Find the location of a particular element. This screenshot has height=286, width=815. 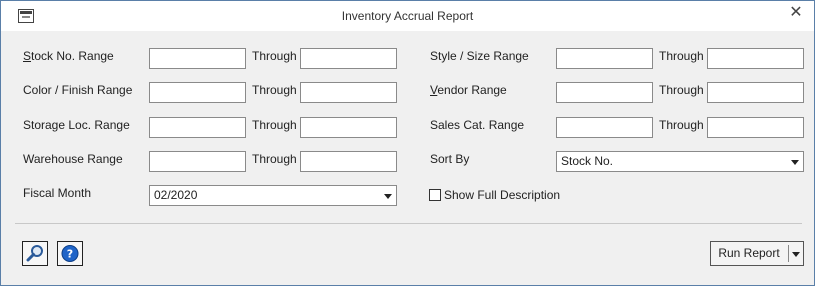

magnifier-icon is located at coordinates (34, 253).